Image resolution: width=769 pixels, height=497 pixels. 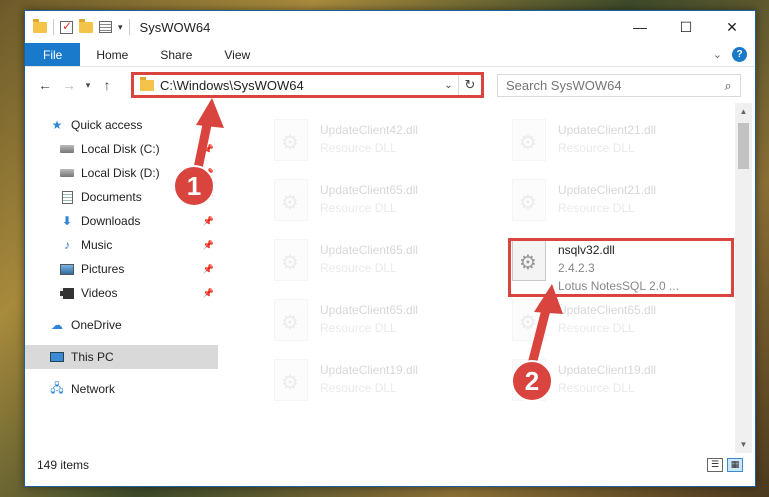 What do you see at coordinates (735, 464) in the screenshot?
I see `tiles-view-icon: ▦` at bounding box center [735, 464].